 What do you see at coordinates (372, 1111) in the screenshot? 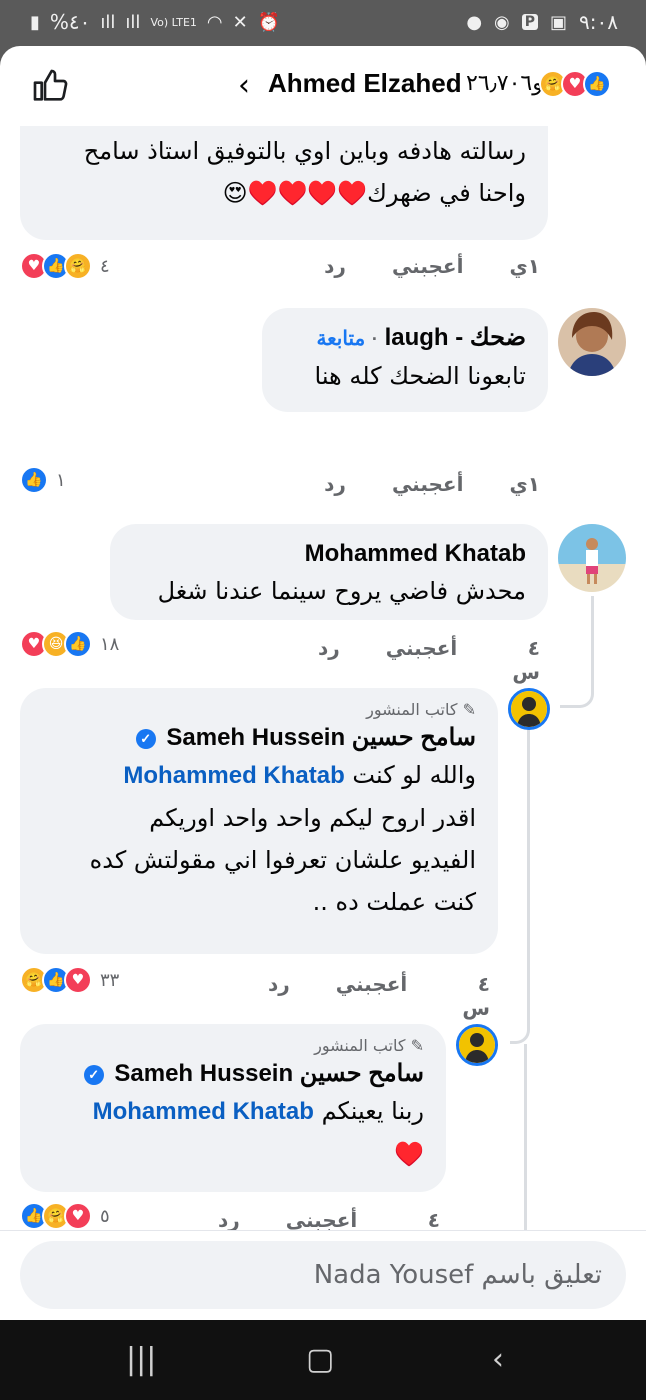
I see `comment-text-prefix: ربنا يعينكم` at bounding box center [372, 1111].